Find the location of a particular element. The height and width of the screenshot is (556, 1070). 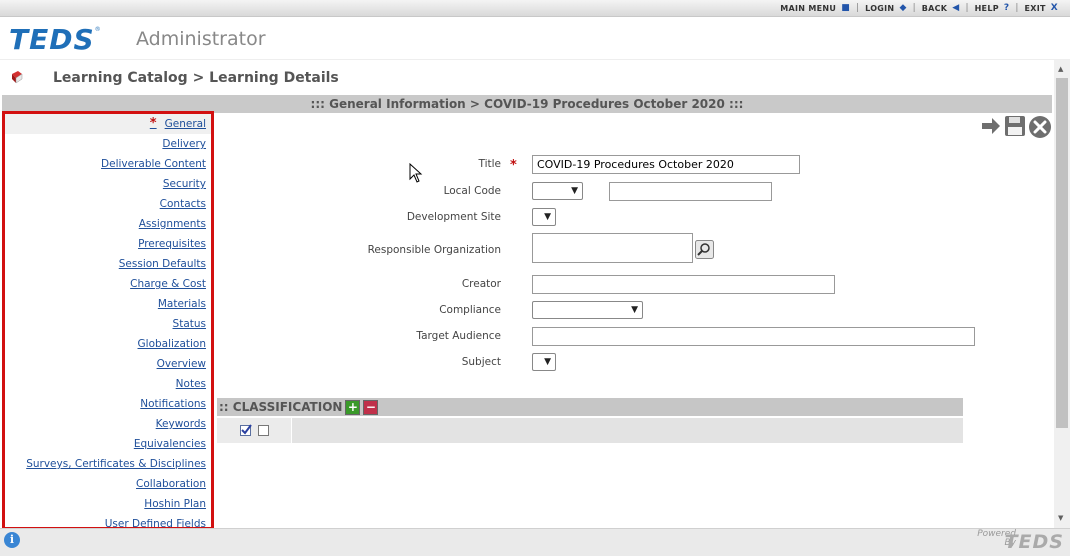

nav-item-delivery: Delivery is located at coordinates (108, 144).